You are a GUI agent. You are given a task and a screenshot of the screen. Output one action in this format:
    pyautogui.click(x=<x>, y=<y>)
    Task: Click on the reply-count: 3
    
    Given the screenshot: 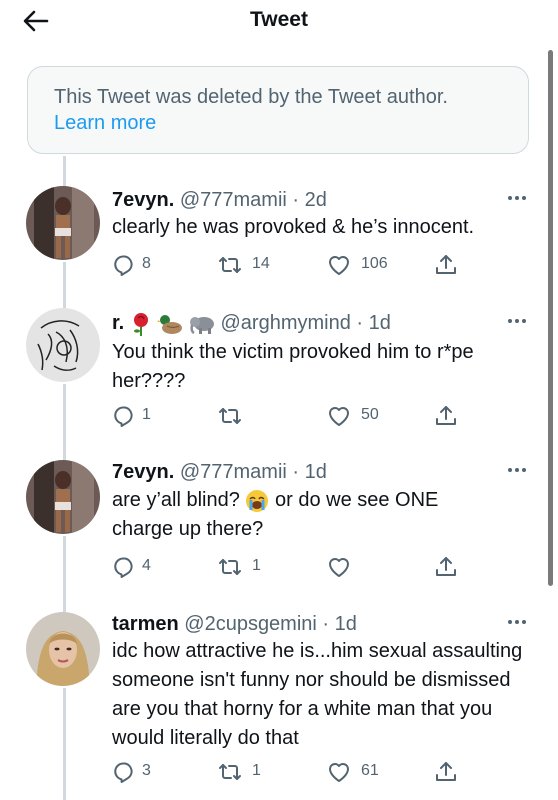 What is the action you would take?
    pyautogui.click(x=146, y=770)
    